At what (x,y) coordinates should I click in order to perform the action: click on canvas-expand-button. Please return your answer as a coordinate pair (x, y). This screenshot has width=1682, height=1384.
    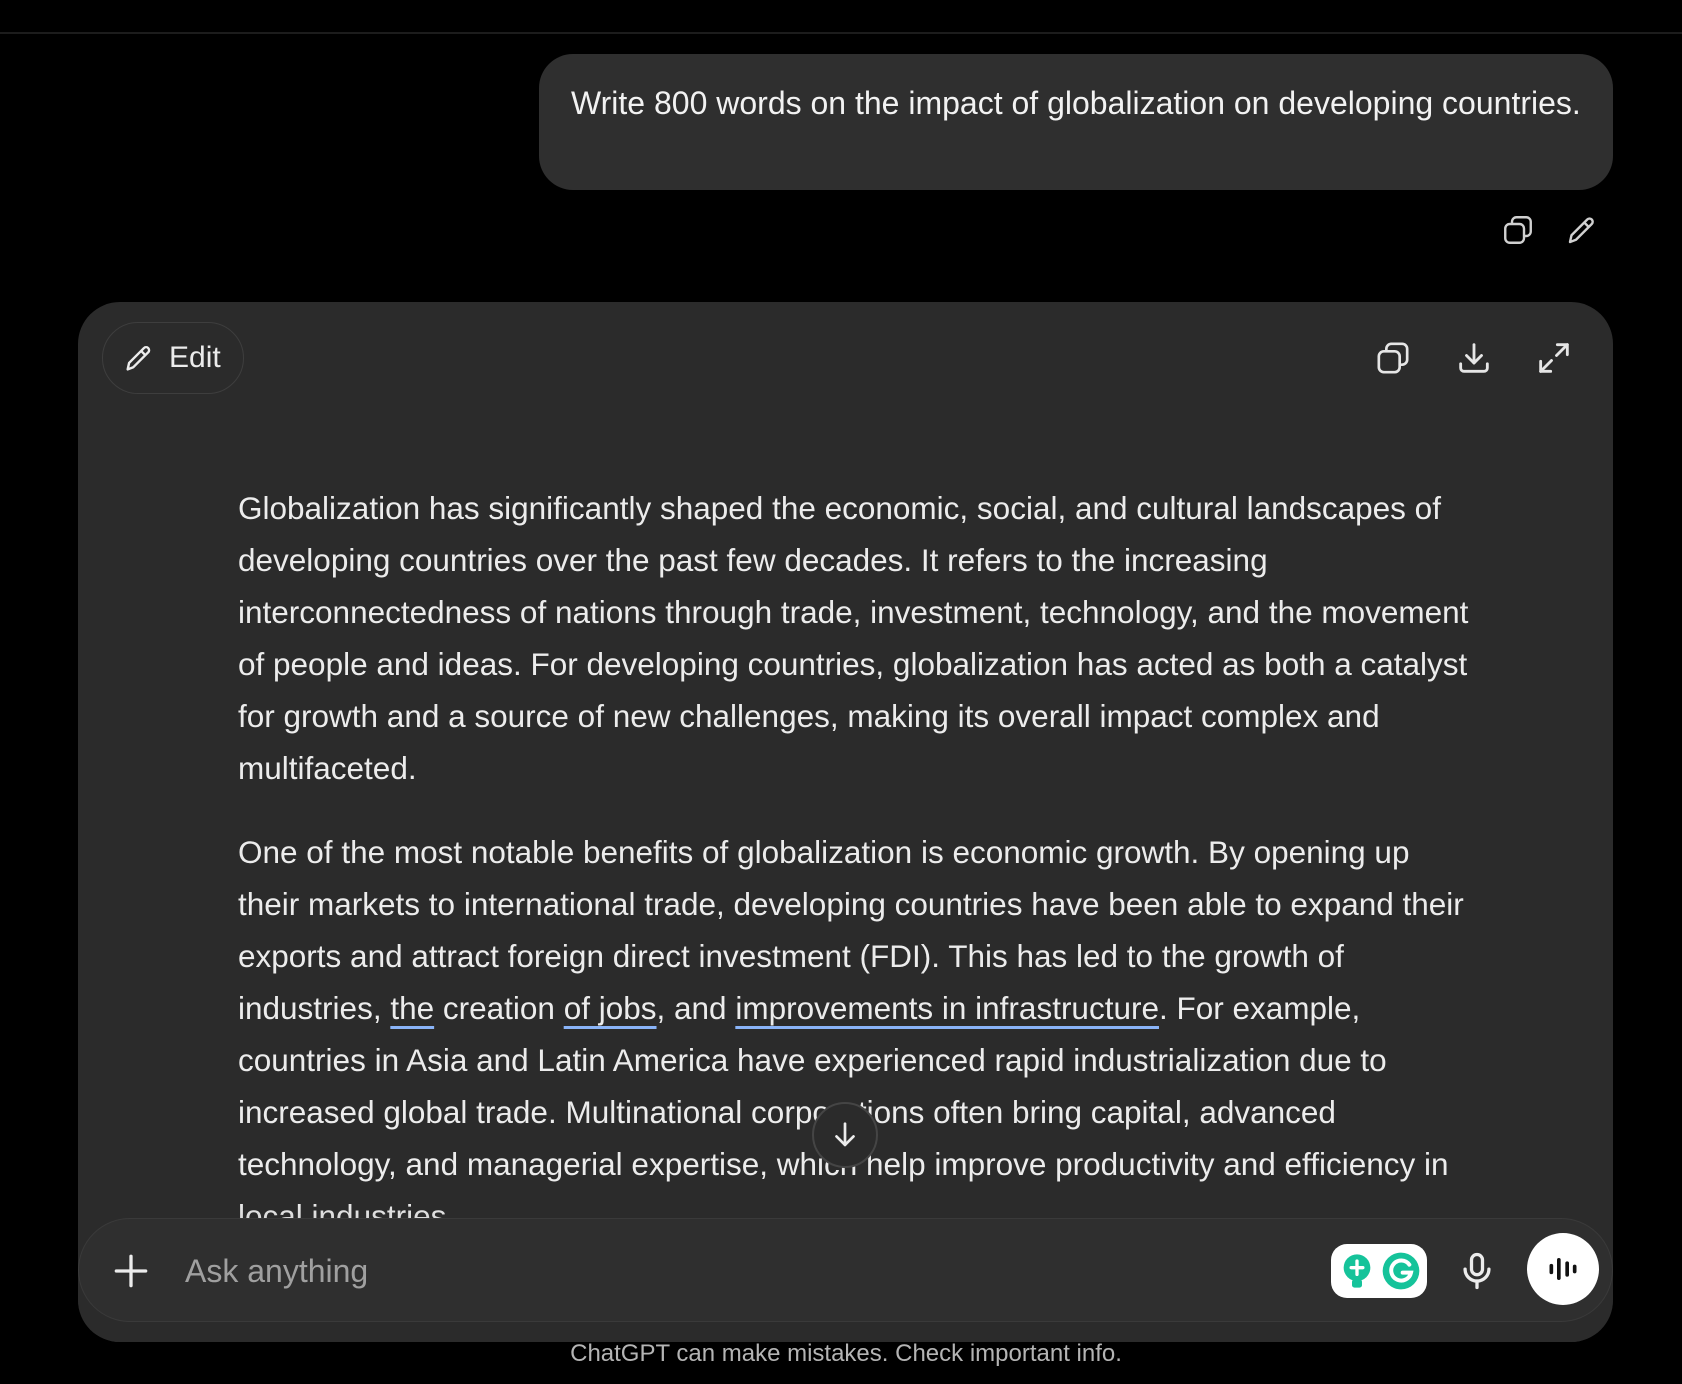
    Looking at the image, I should click on (1554, 358).